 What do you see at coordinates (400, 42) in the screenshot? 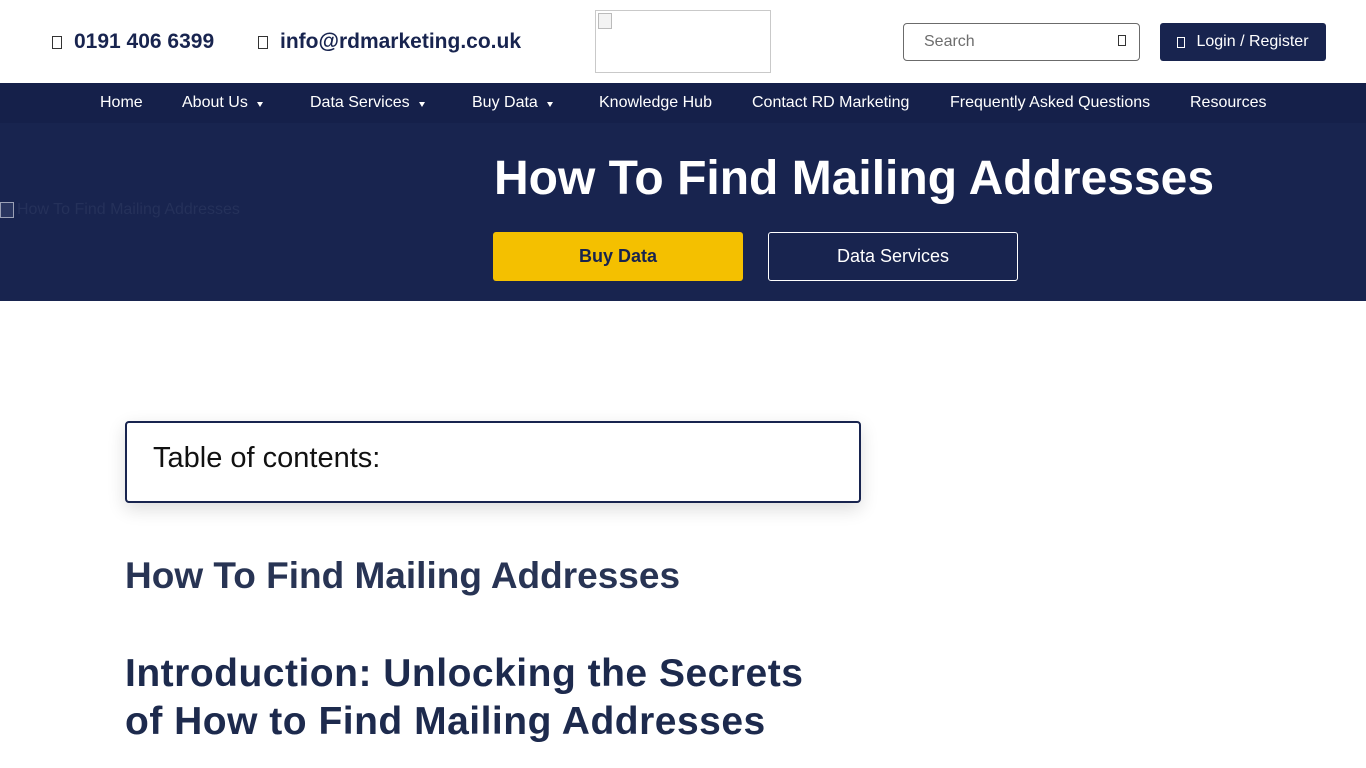
I see `email-address: info@rdmarketing.co.uk` at bounding box center [400, 42].